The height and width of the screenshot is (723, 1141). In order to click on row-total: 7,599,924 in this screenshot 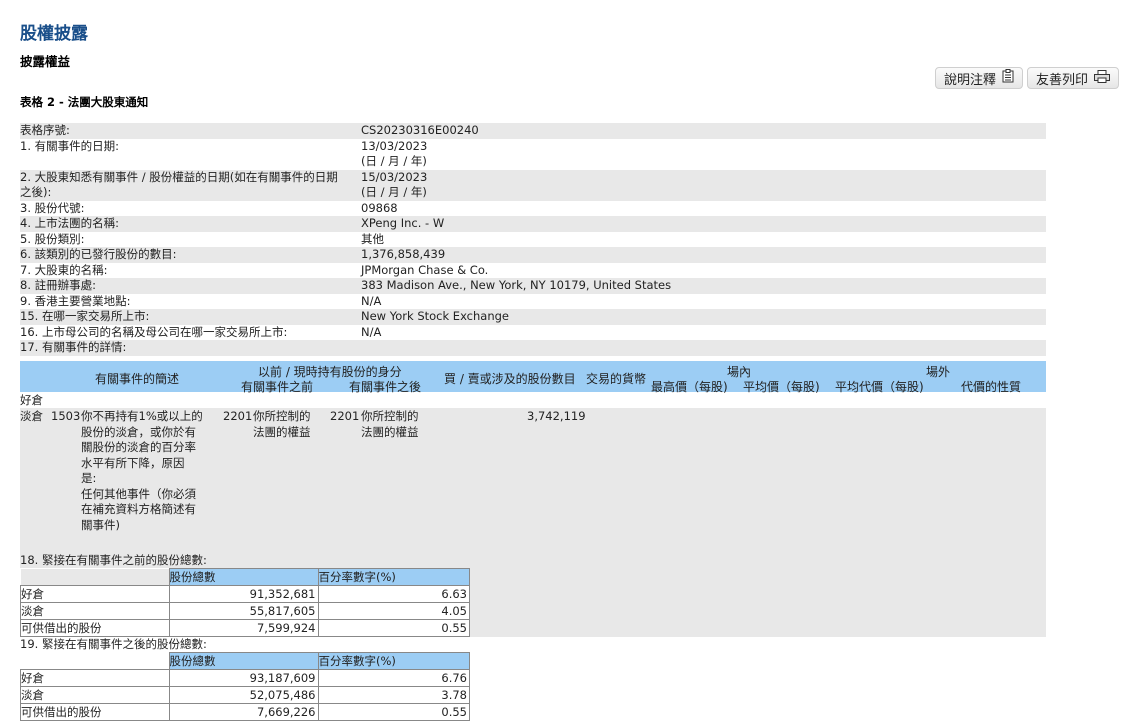, I will do `click(243, 628)`.